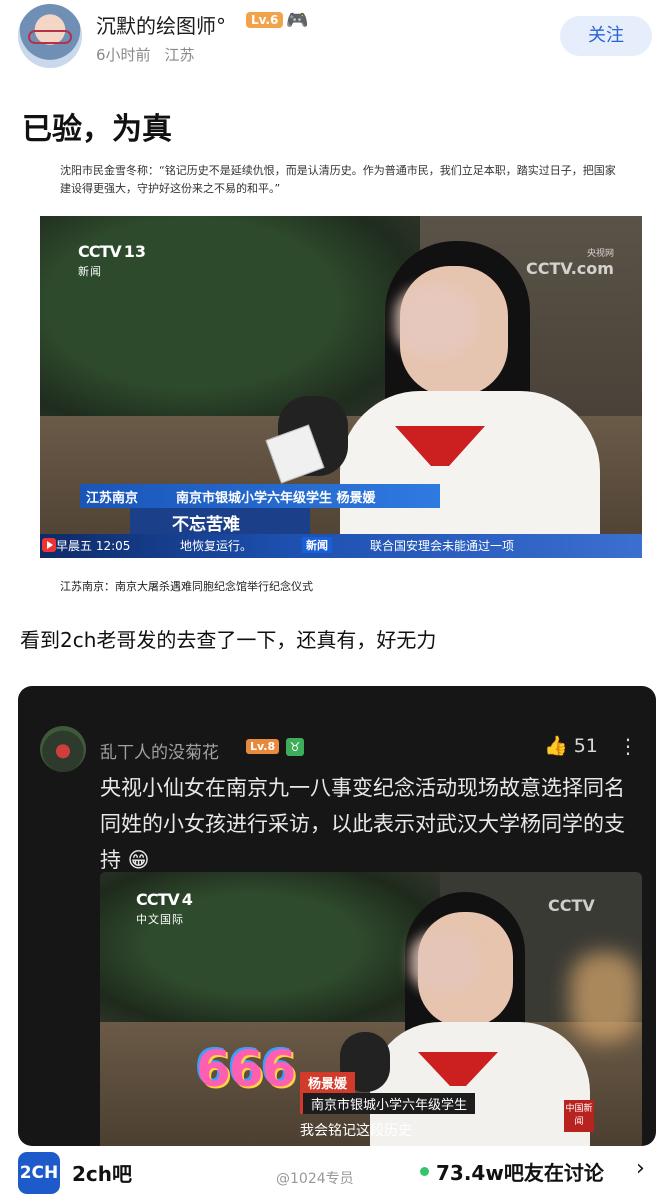 This screenshot has height=1200, width=672. What do you see at coordinates (595, 268) in the screenshot?
I see `corner-domain: com` at bounding box center [595, 268].